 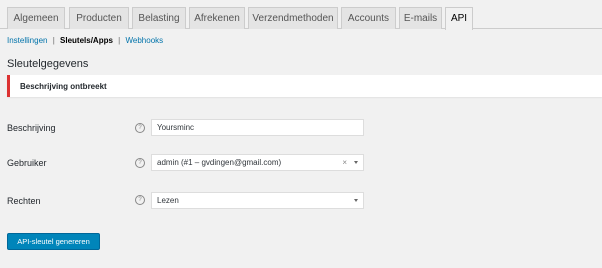 What do you see at coordinates (257, 200) in the screenshot?
I see `permissions-select: Lezen` at bounding box center [257, 200].